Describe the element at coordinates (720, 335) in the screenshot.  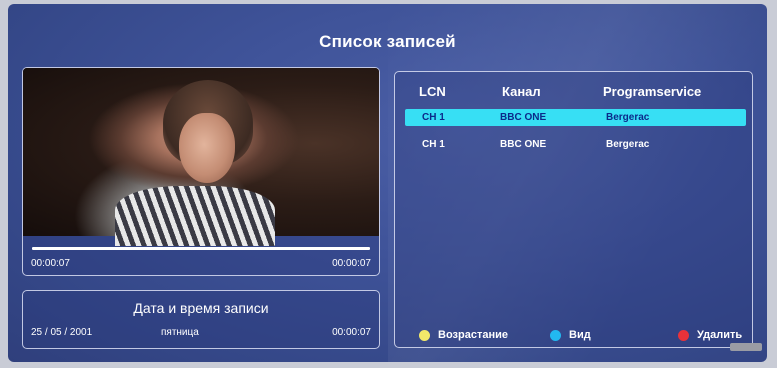
I see `legend-label: Удалить` at that location.